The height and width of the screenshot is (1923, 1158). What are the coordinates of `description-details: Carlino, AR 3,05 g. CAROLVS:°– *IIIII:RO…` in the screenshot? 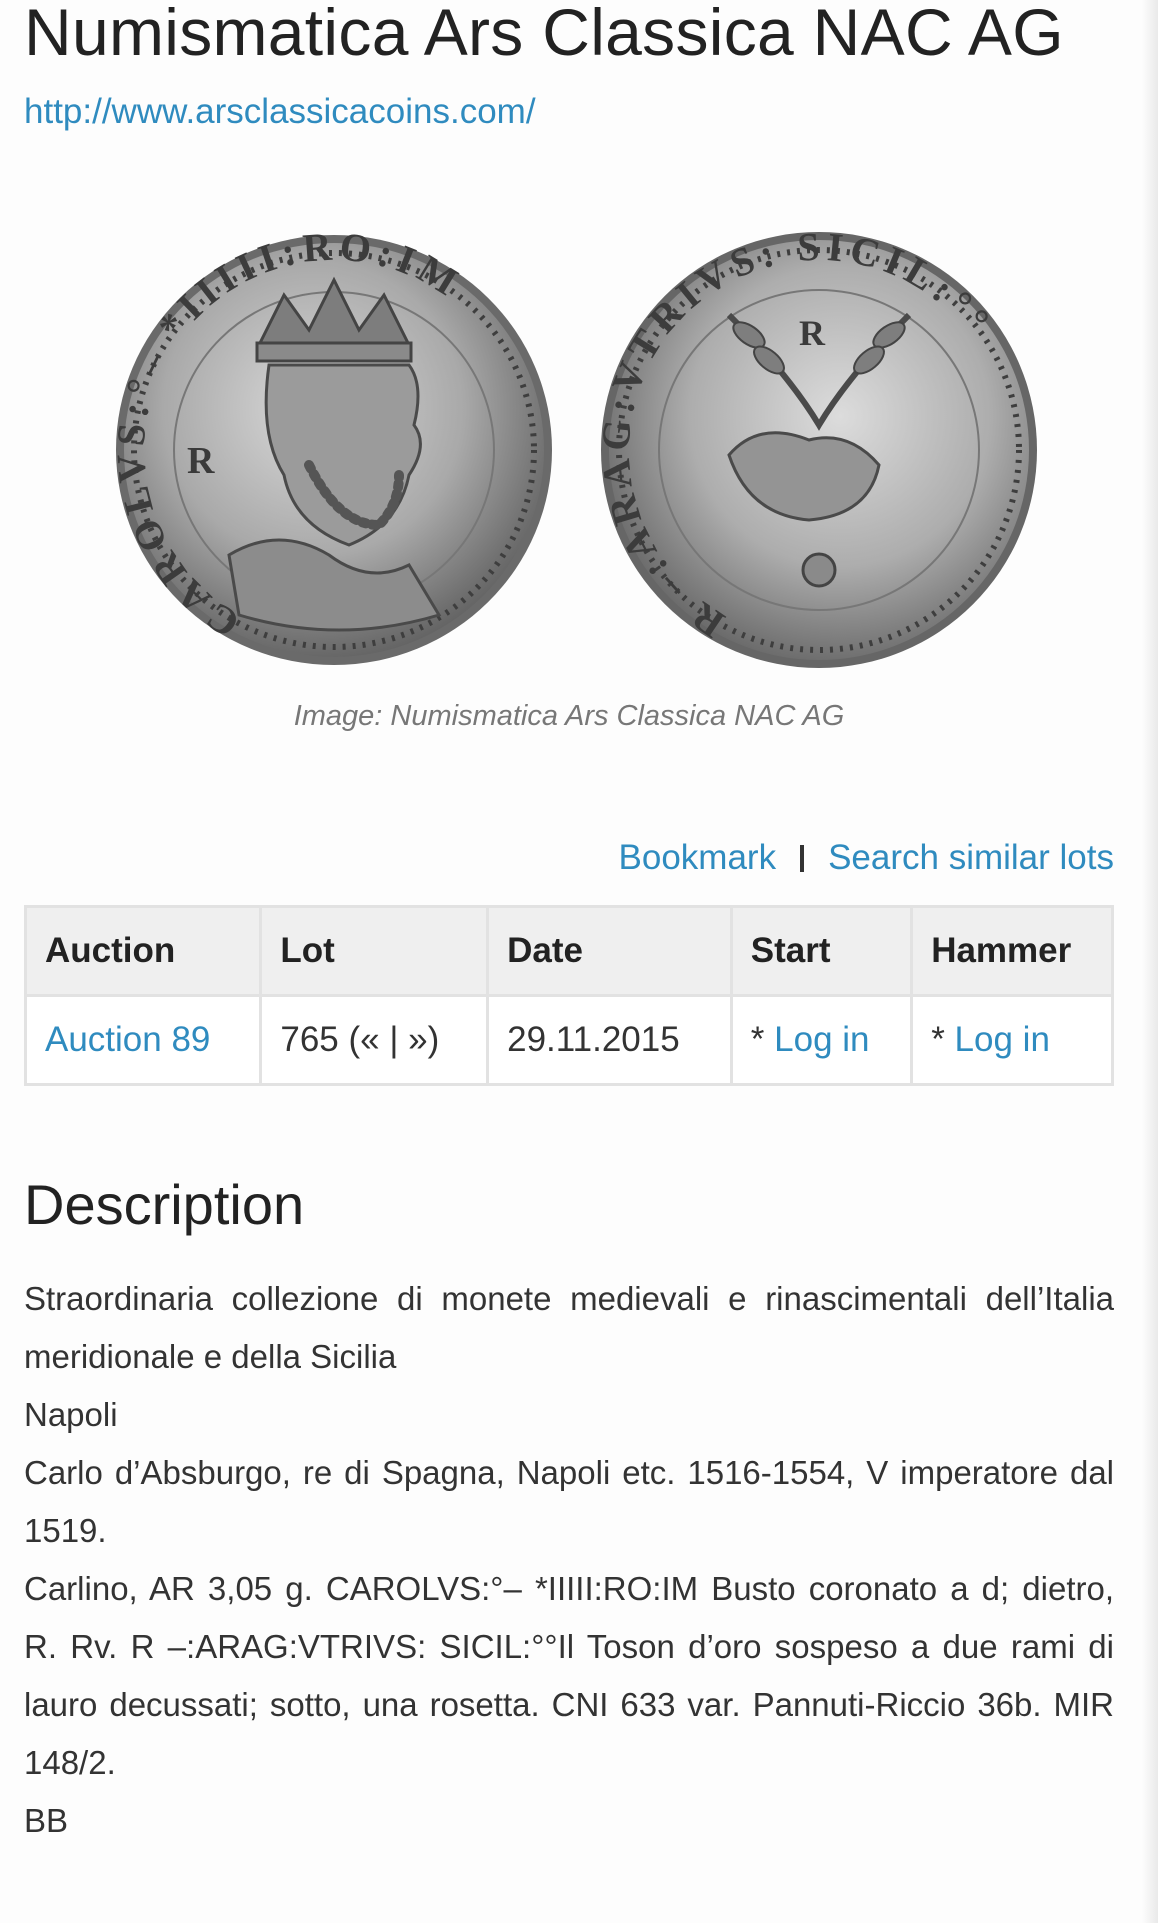 It's located at (569, 1675).